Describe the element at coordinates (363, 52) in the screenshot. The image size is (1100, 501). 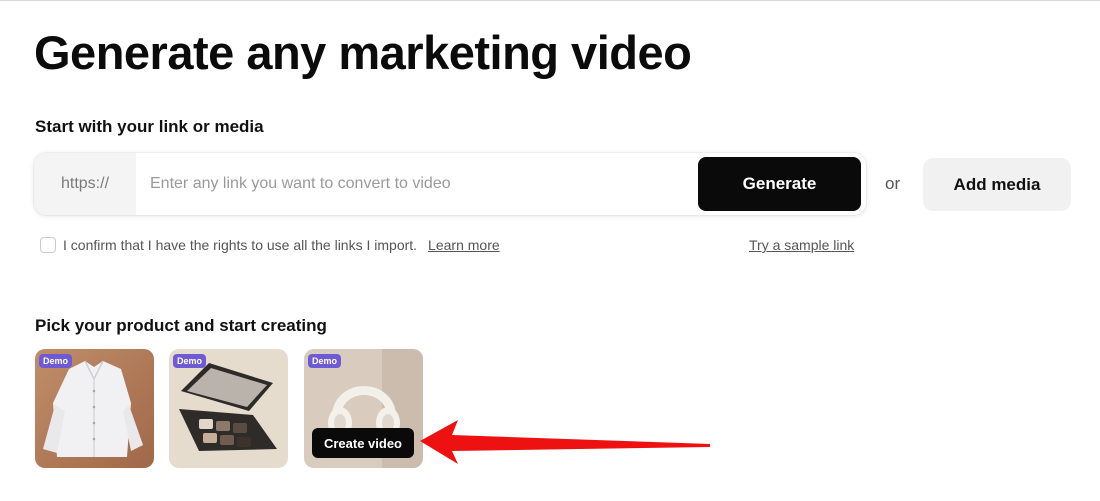
I see `page-title: Generate any marketing video` at that location.